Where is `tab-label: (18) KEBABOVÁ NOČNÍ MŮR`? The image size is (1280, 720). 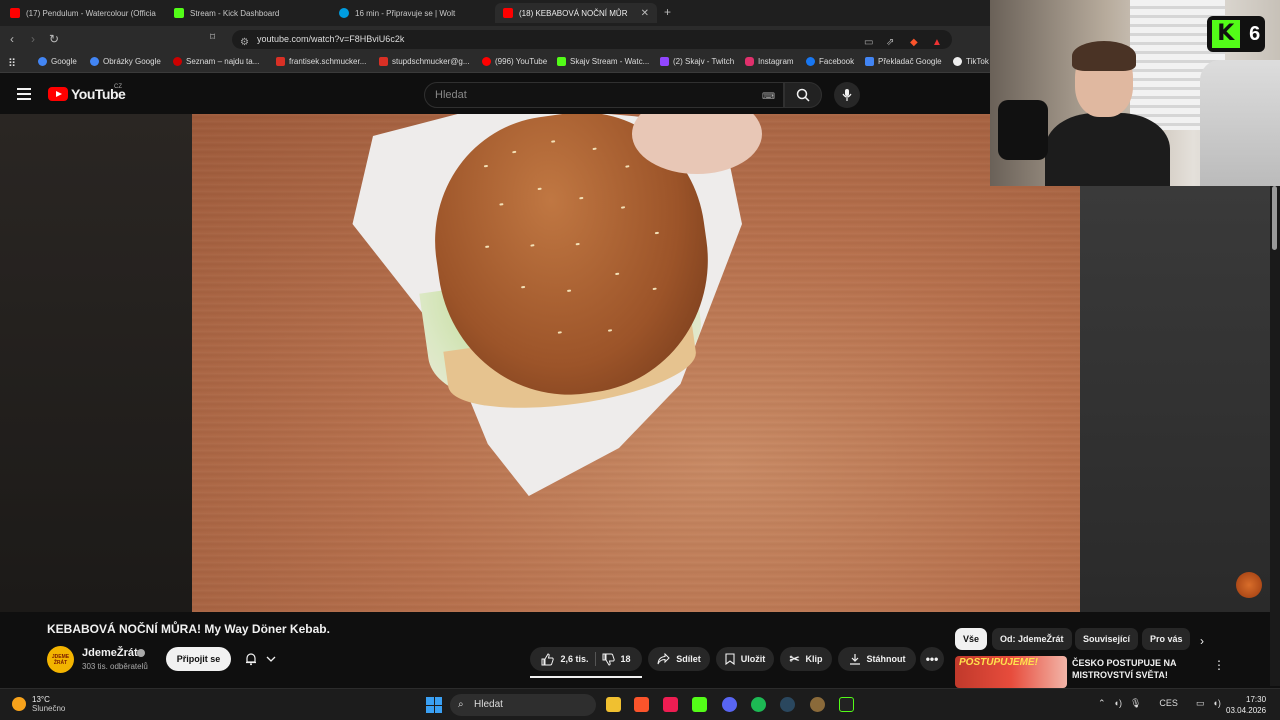
tab-label: (18) KEBABOVÁ NOČNÍ MŮR is located at coordinates (573, 13).